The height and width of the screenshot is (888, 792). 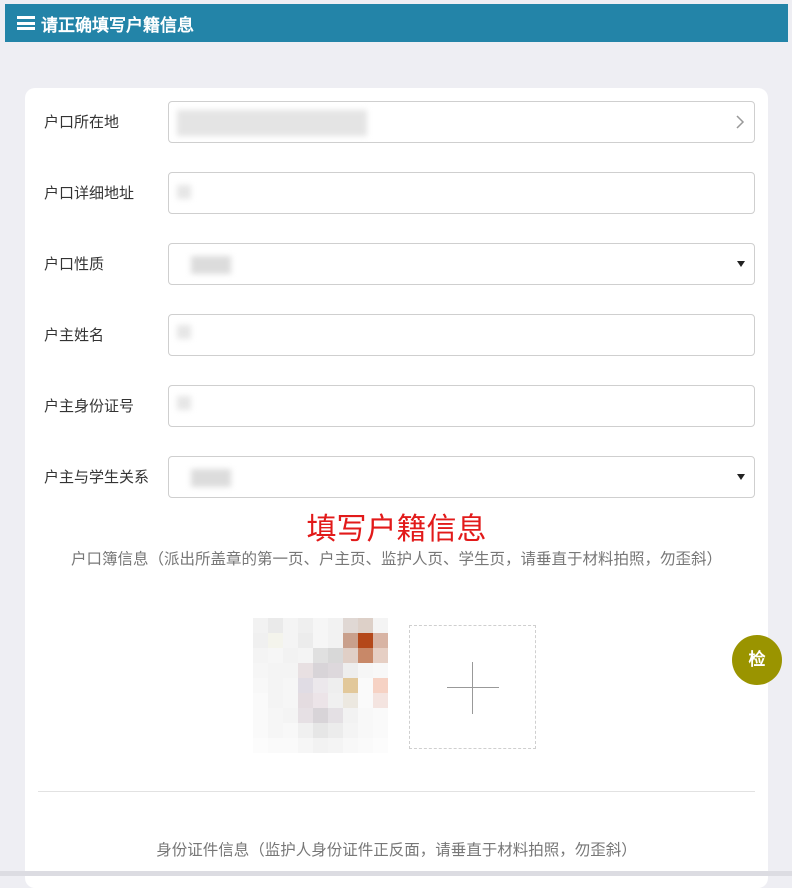 What do you see at coordinates (396, 850) in the screenshot?
I see `id-card-help-text: 身份证件信息（监护人身份证件正反面，请垂直于材料拍照，勿歪斜）` at bounding box center [396, 850].